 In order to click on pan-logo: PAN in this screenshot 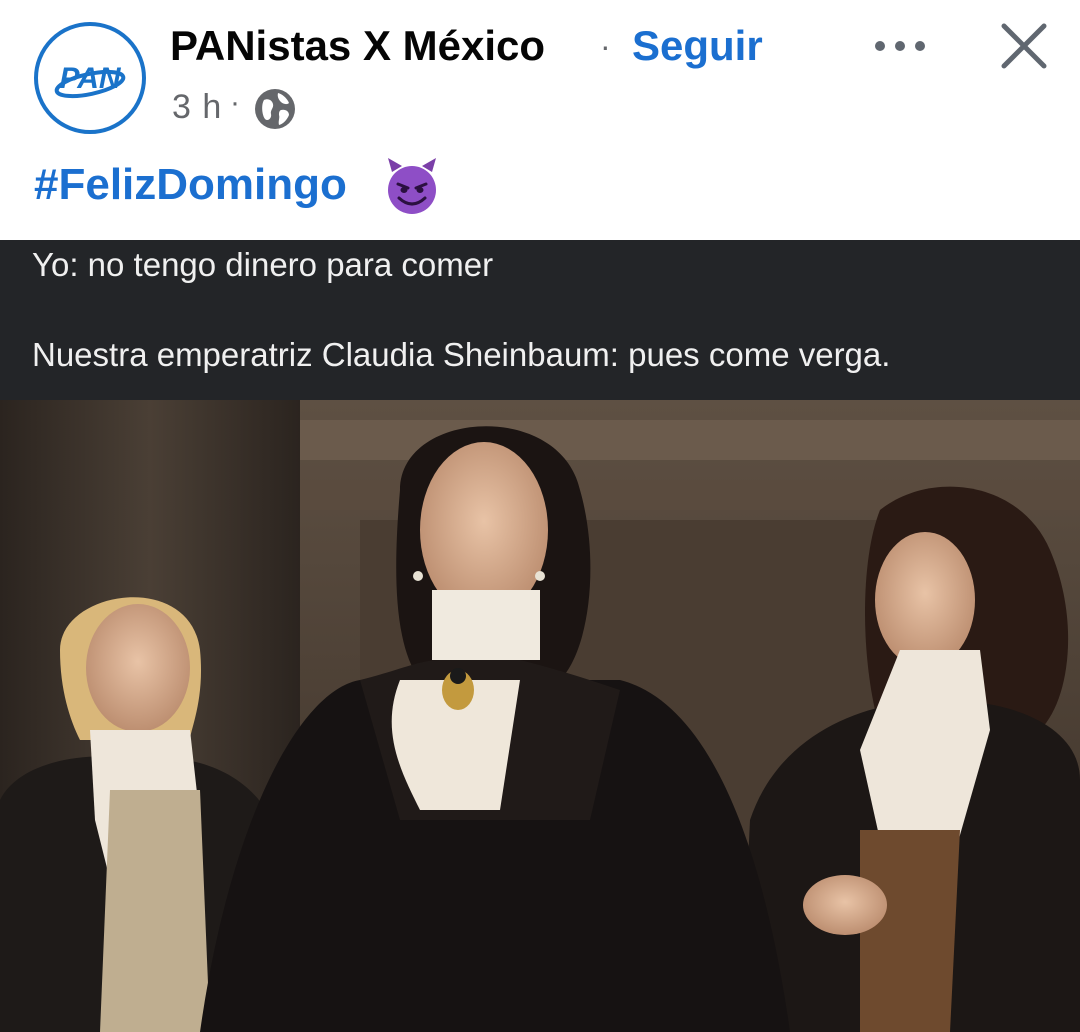, I will do `click(90, 78)`.